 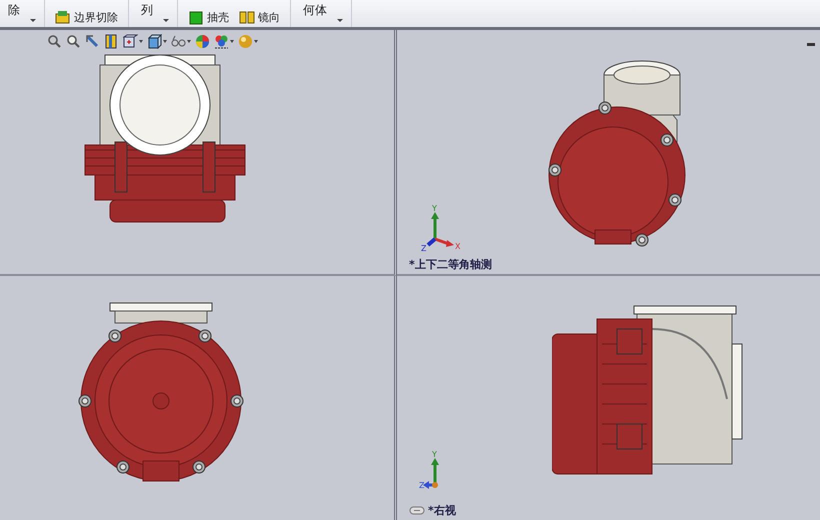 I want to click on glasses-icon, so click(x=178, y=41).